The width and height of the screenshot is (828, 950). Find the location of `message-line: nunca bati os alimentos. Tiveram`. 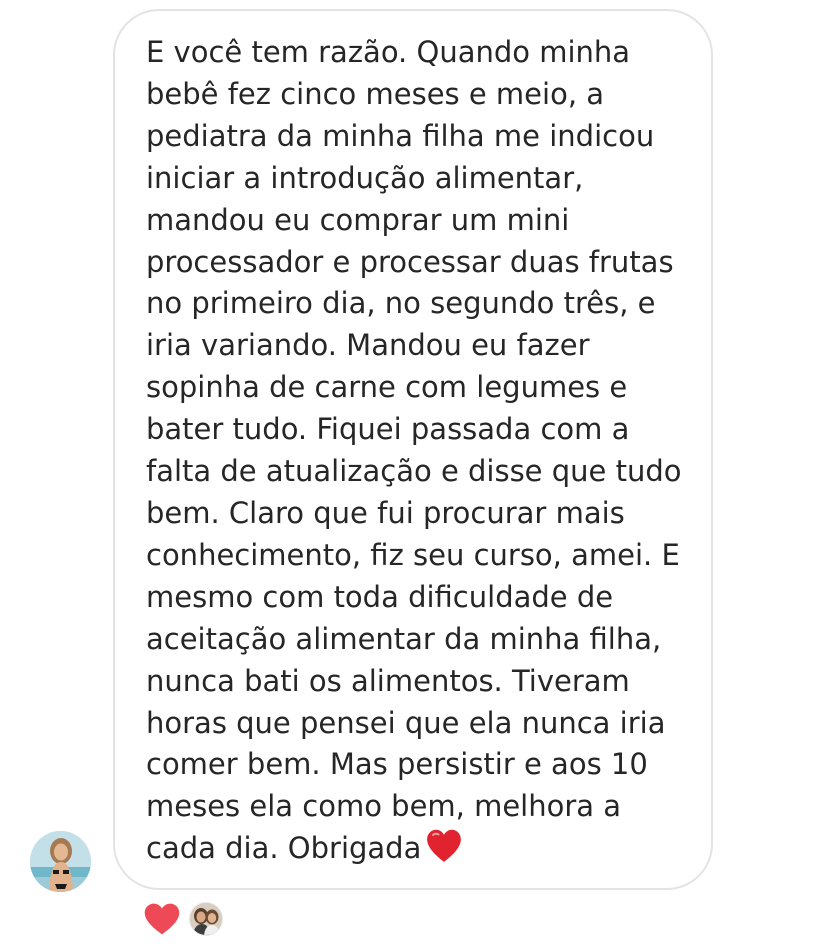

message-line: nunca bati os alimentos. Tiveram is located at coordinates (388, 680).